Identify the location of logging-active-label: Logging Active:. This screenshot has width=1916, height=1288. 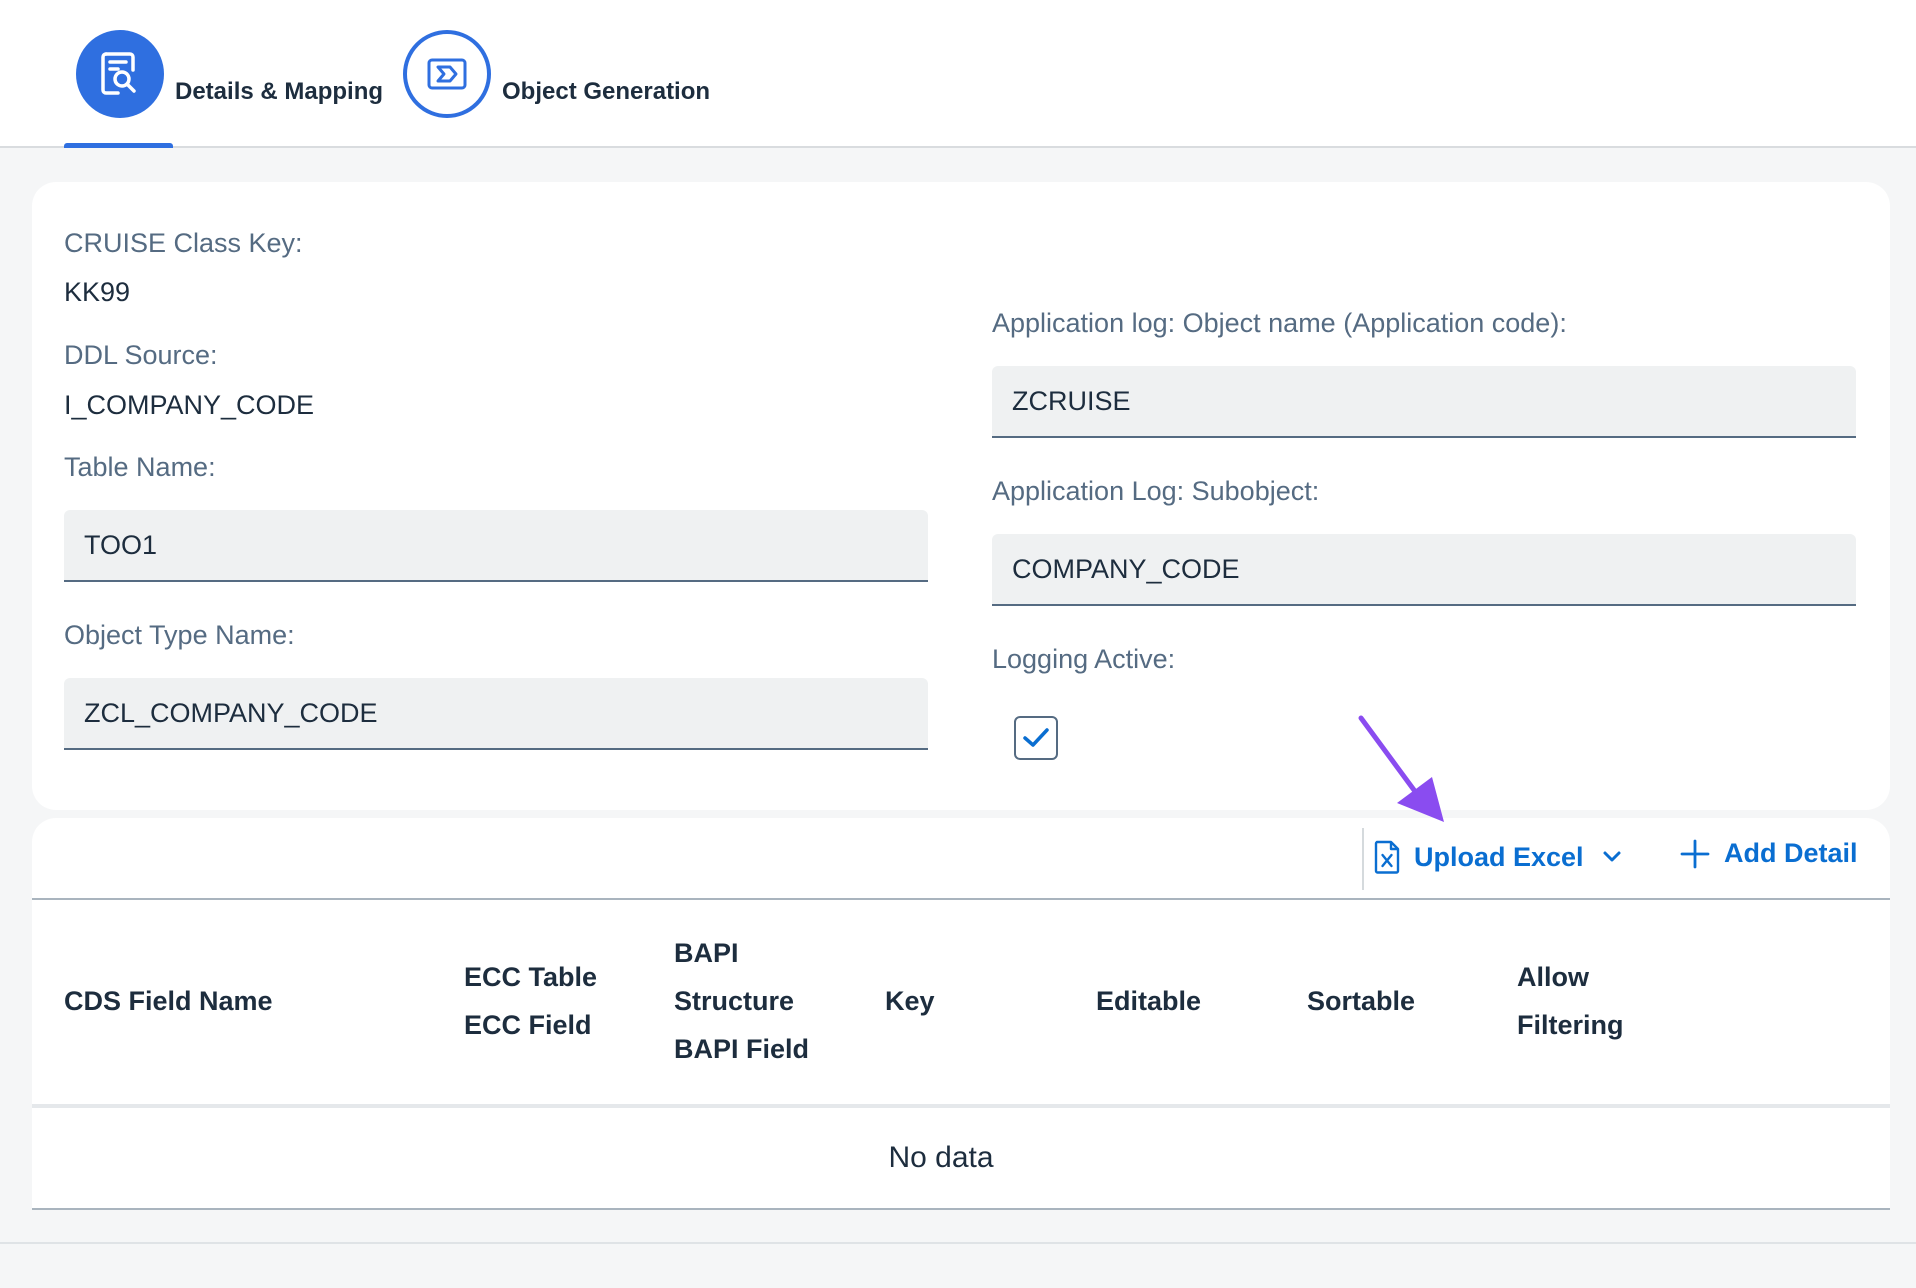
(1084, 659).